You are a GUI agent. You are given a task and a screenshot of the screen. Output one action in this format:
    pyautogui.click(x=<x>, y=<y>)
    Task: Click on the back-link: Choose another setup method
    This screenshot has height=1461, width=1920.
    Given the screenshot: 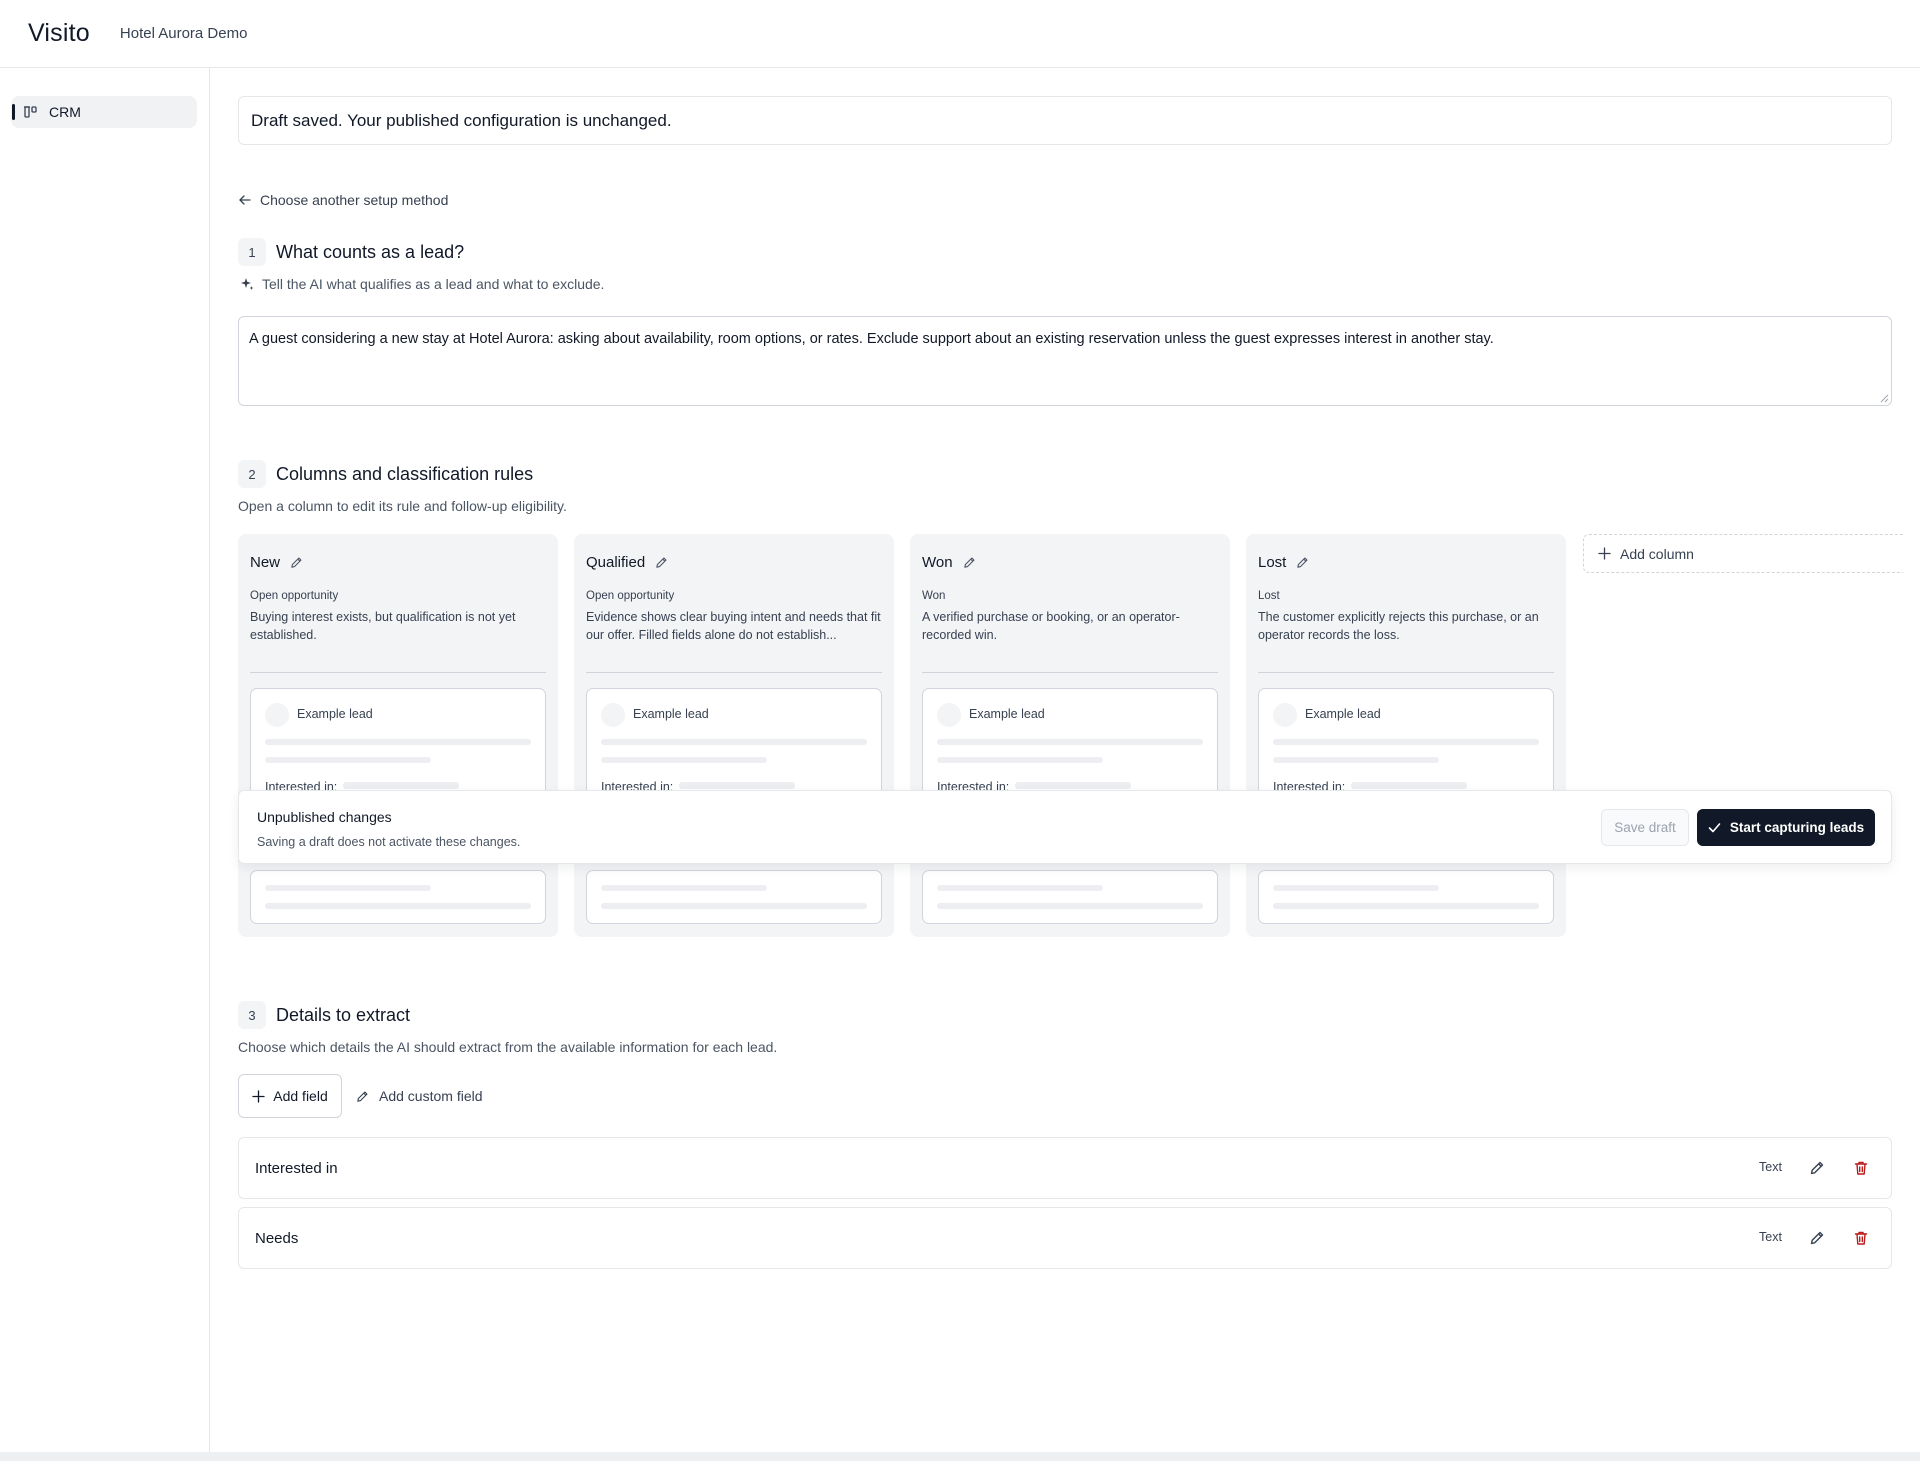 What is the action you would take?
    pyautogui.click(x=343, y=200)
    